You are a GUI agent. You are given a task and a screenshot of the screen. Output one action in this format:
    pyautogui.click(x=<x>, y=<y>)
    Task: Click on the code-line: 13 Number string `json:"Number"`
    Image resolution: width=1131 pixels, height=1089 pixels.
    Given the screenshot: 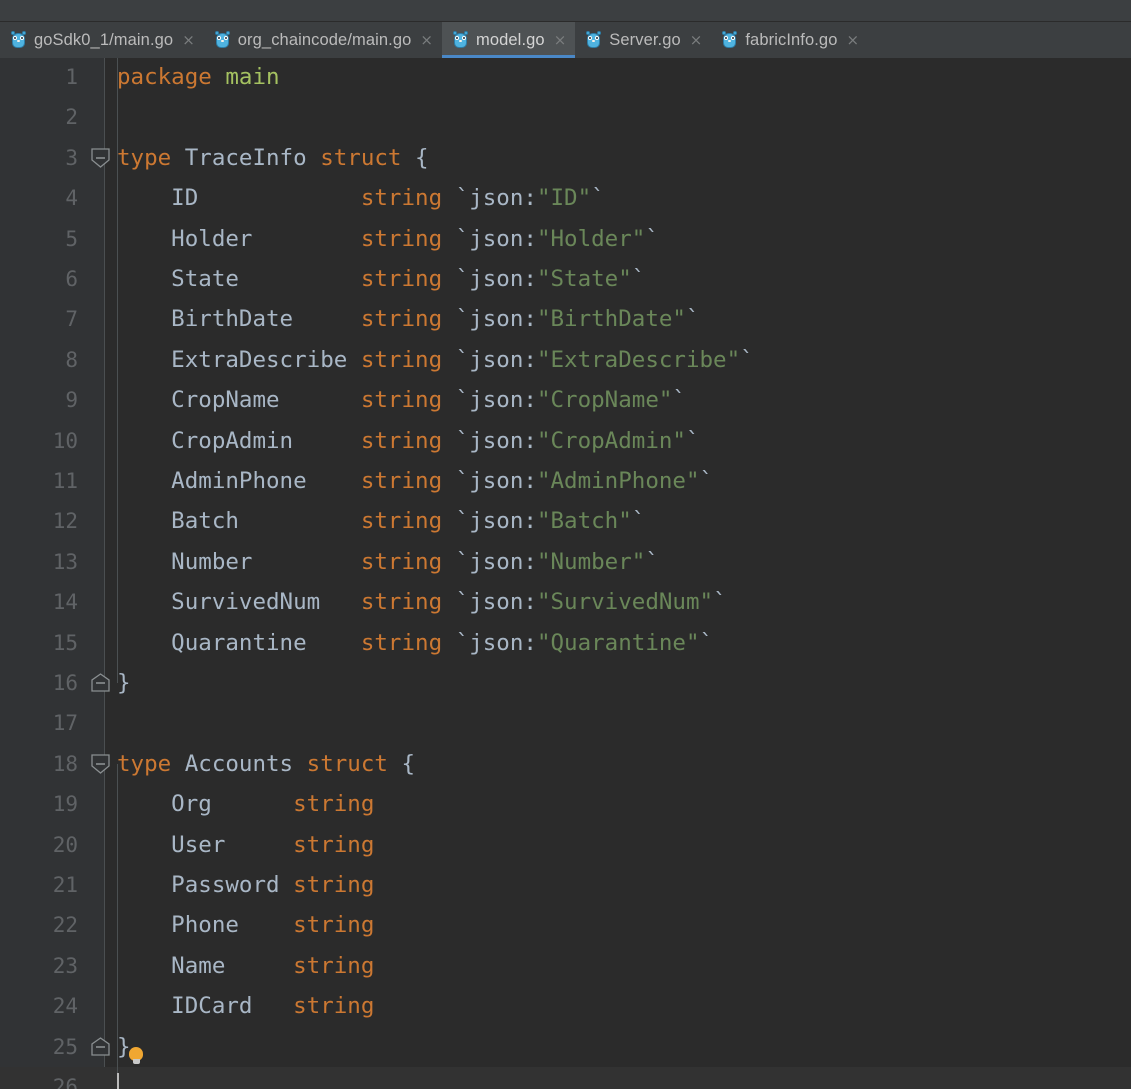 What is the action you would take?
    pyautogui.click(x=565, y=562)
    